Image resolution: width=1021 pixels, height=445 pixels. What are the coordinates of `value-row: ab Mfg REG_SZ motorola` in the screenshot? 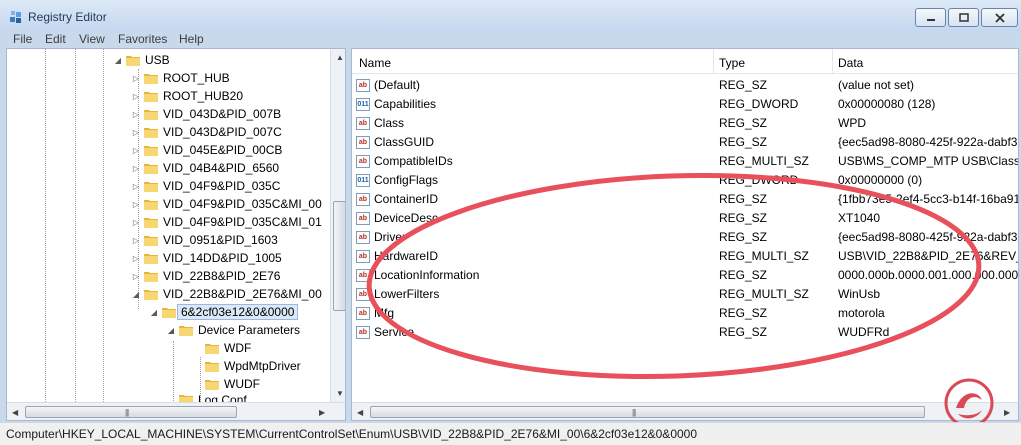 It's located at (685, 313).